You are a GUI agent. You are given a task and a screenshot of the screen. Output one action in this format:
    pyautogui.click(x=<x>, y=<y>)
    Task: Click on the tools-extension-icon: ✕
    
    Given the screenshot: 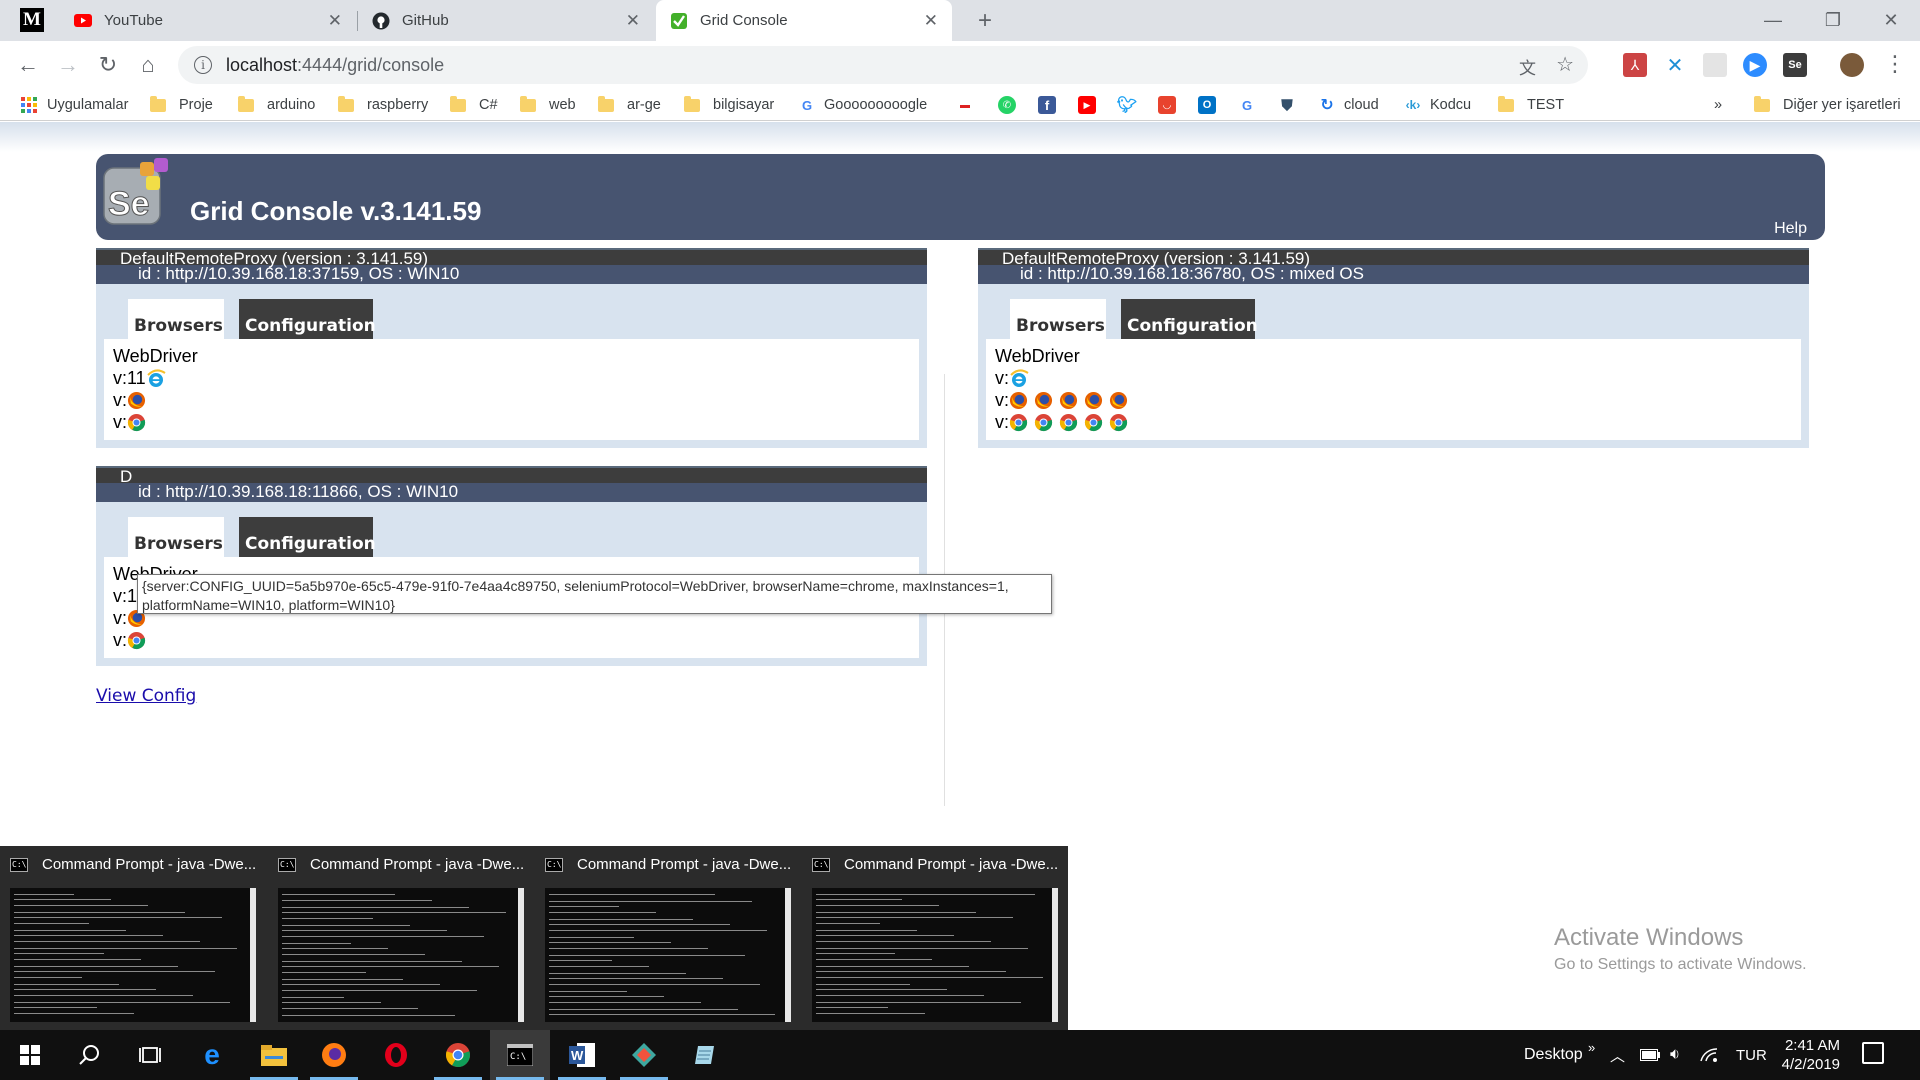 What is the action you would take?
    pyautogui.click(x=1675, y=65)
    